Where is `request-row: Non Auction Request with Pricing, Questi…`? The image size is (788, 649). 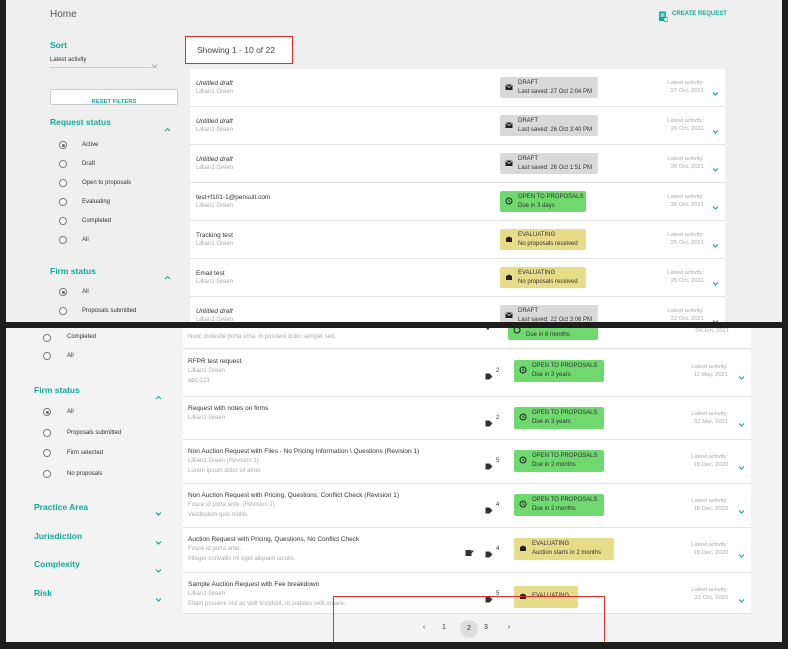 request-row: Non Auction Request with Pricing, Questi… is located at coordinates (467, 506).